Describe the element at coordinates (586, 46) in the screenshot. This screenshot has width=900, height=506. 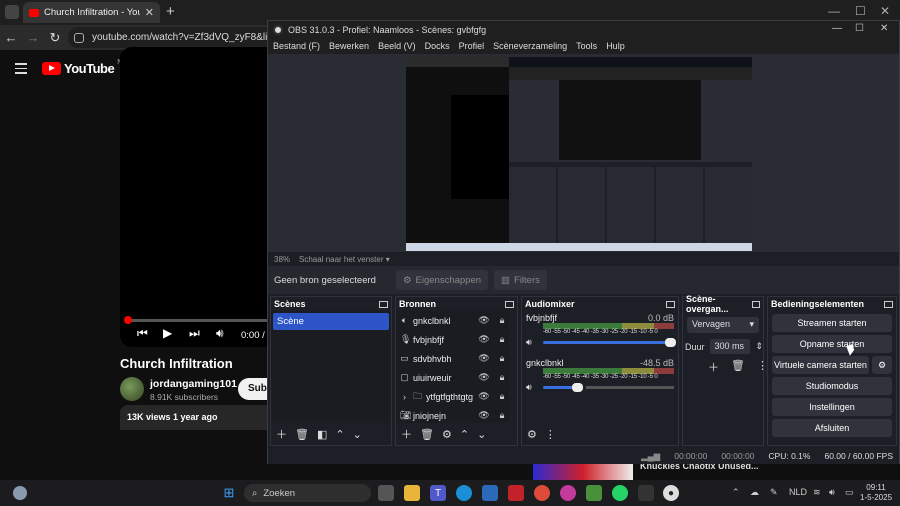
I see `menu-tools: Tools` at that location.